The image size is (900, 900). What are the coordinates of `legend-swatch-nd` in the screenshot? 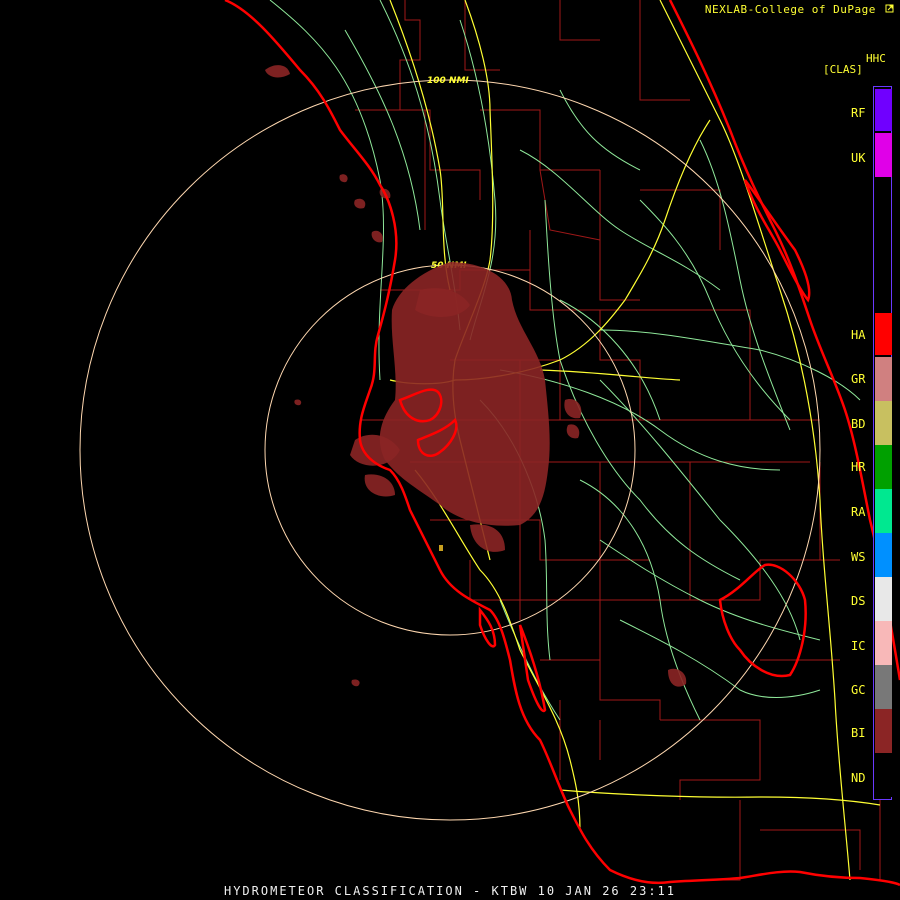 It's located at (883, 775).